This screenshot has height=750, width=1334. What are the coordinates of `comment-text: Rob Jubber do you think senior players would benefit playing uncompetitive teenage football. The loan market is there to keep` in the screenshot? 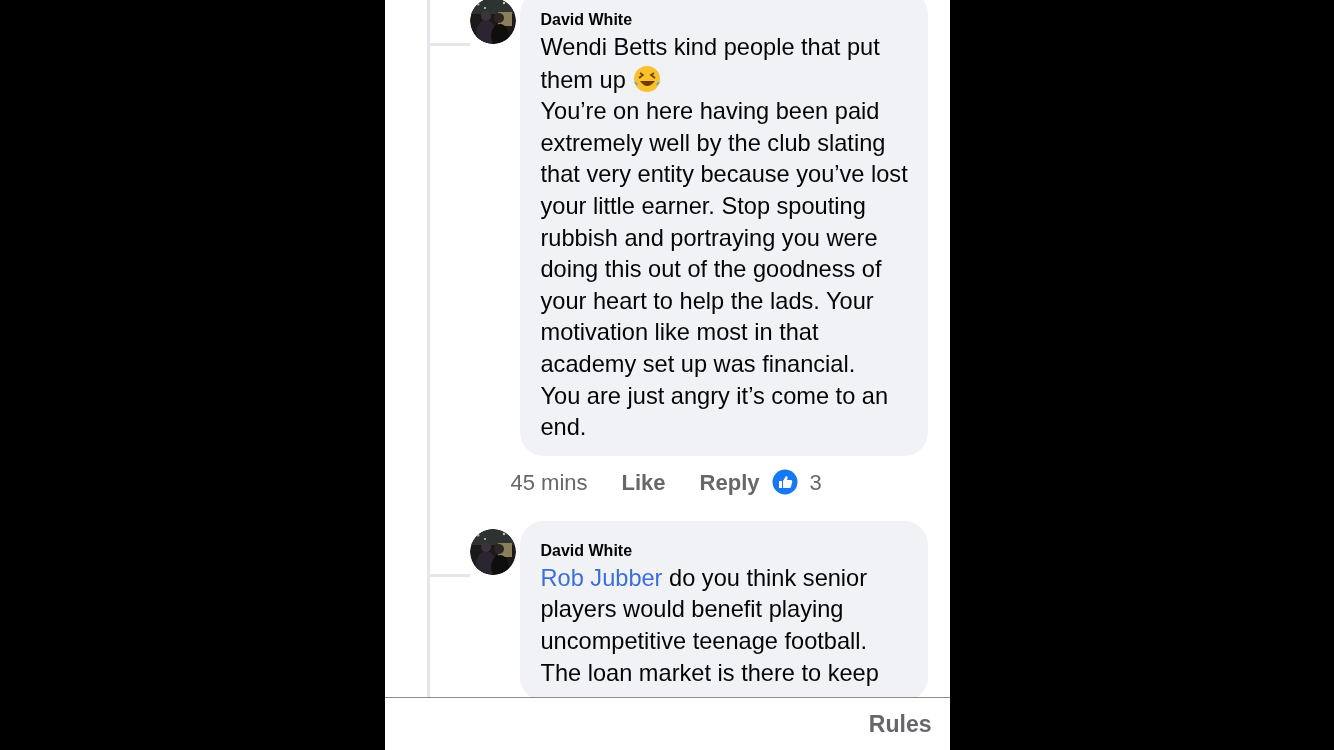 It's located at (710, 625).